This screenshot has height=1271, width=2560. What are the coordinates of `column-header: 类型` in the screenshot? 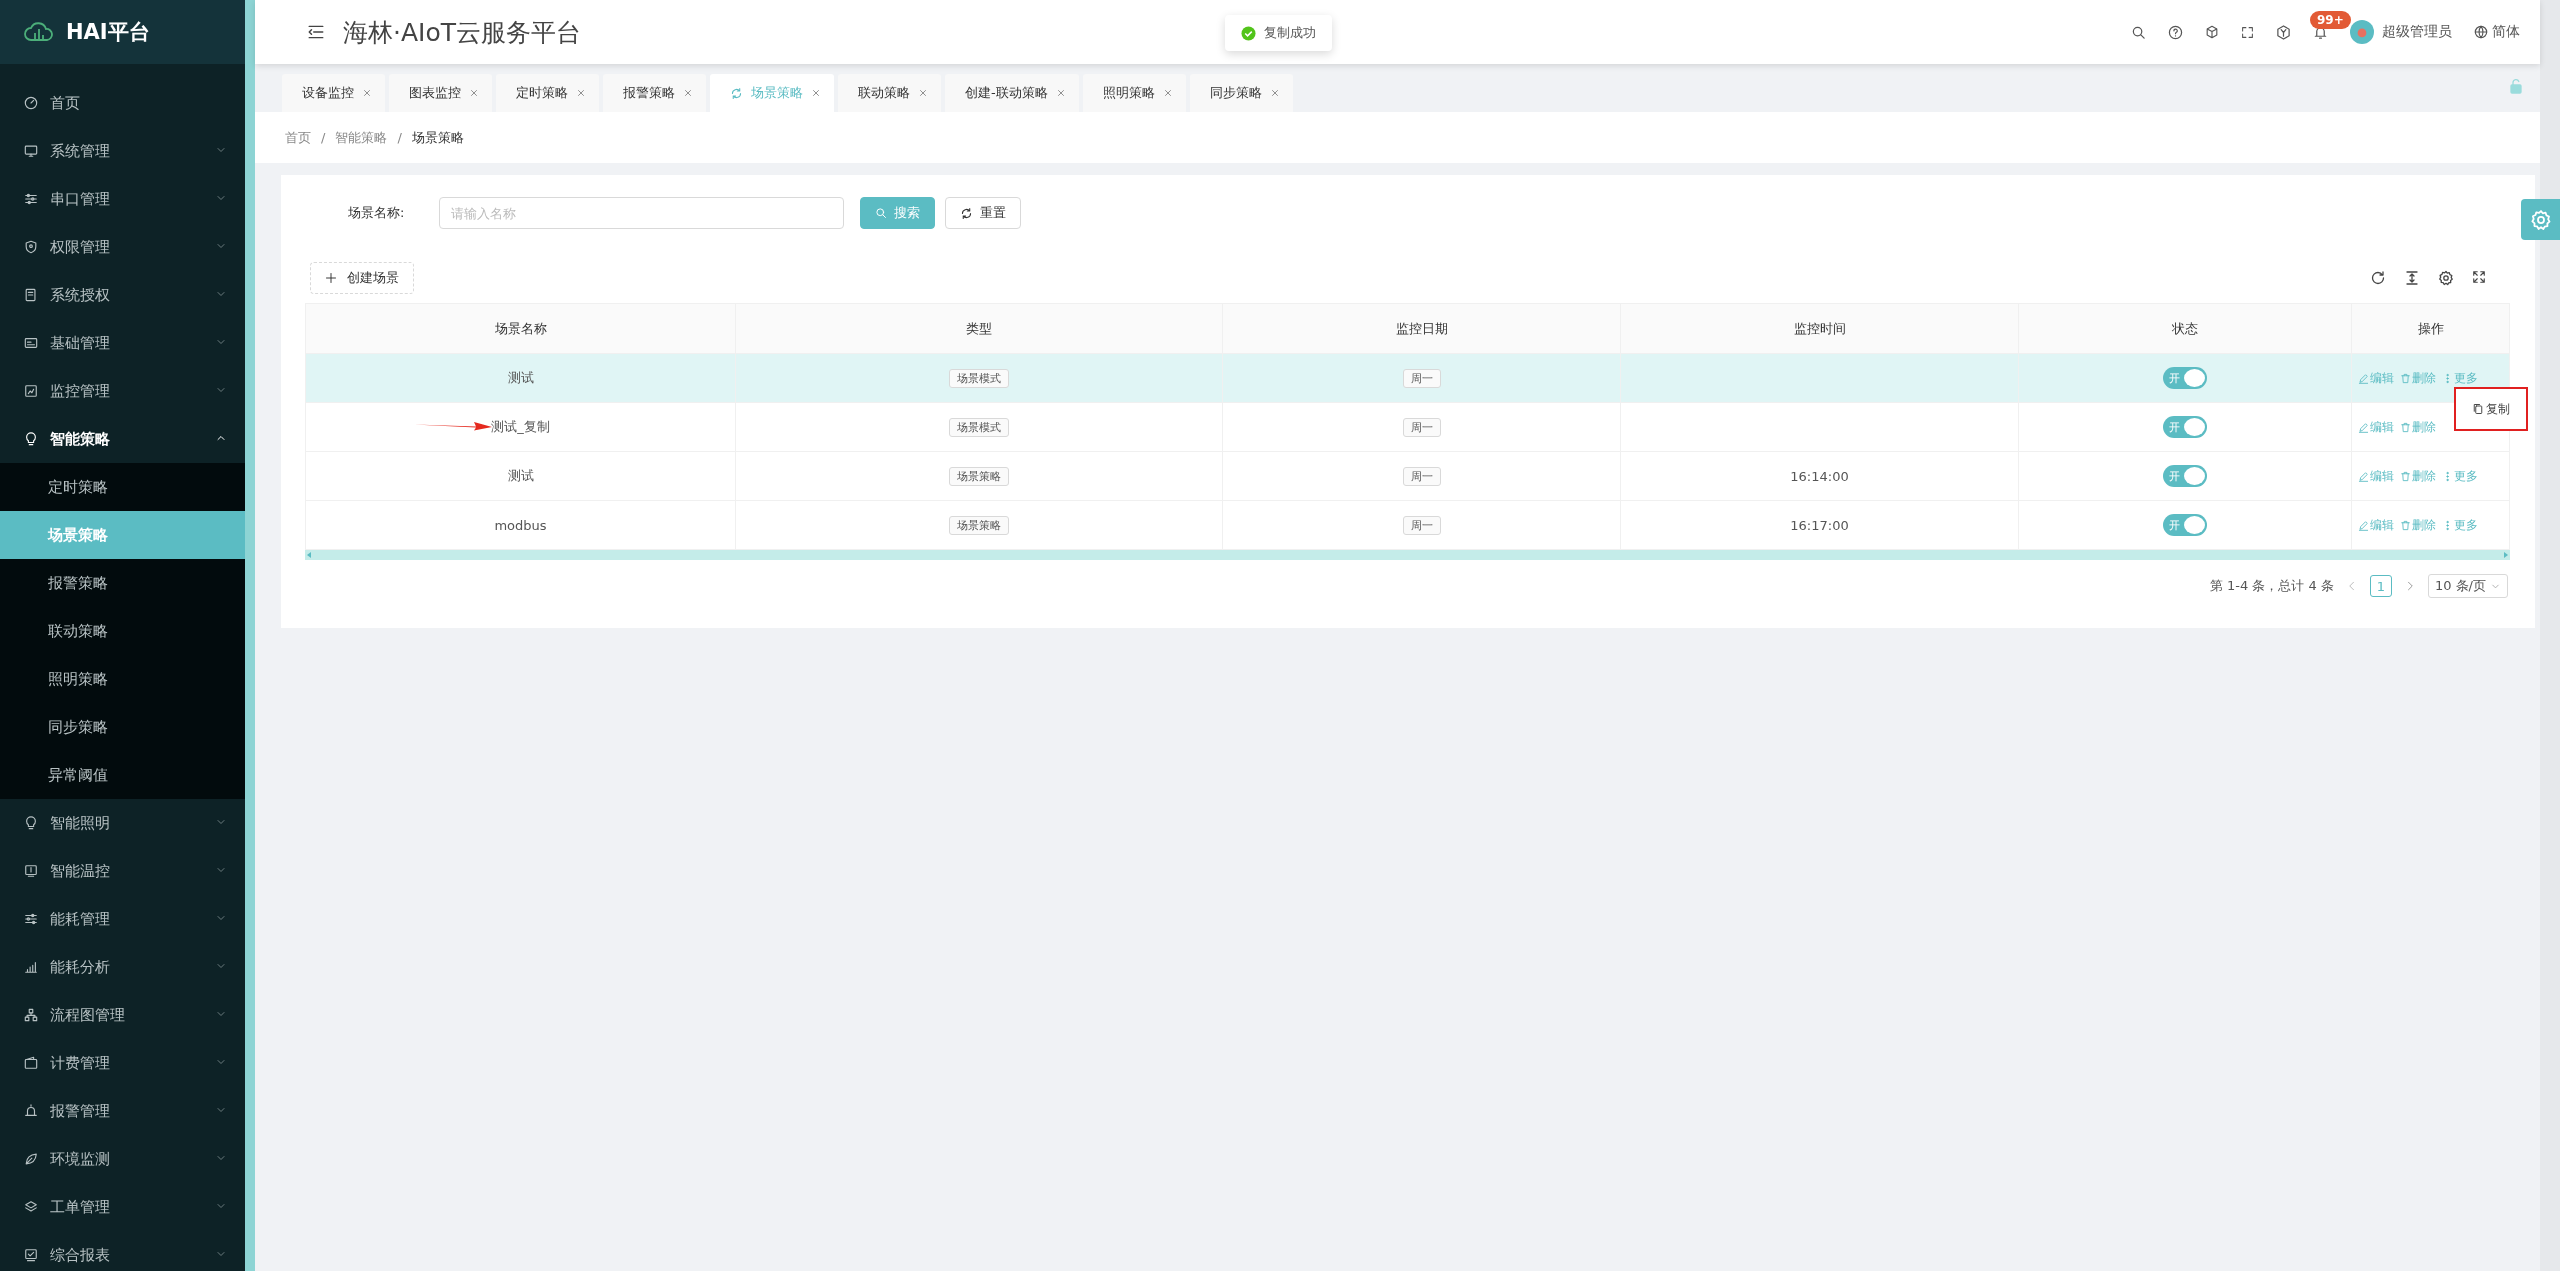 It's located at (979, 328).